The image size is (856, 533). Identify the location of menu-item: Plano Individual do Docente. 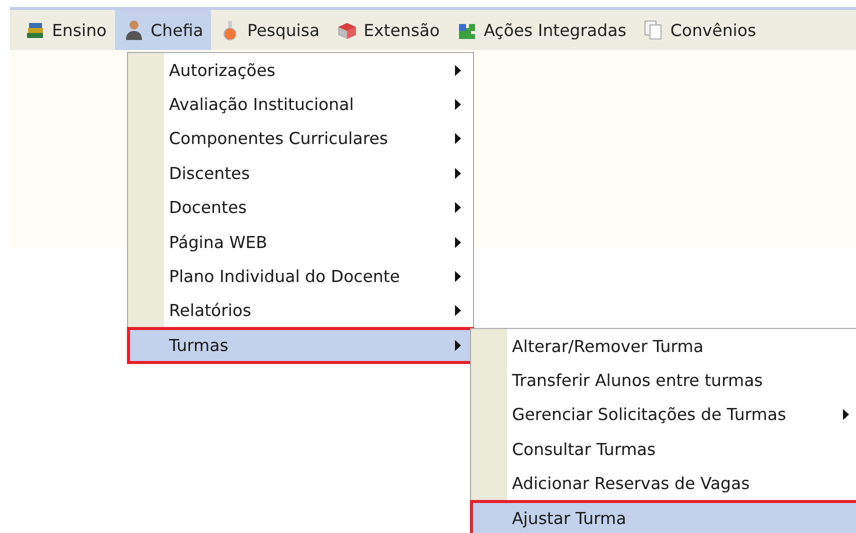
(300, 276).